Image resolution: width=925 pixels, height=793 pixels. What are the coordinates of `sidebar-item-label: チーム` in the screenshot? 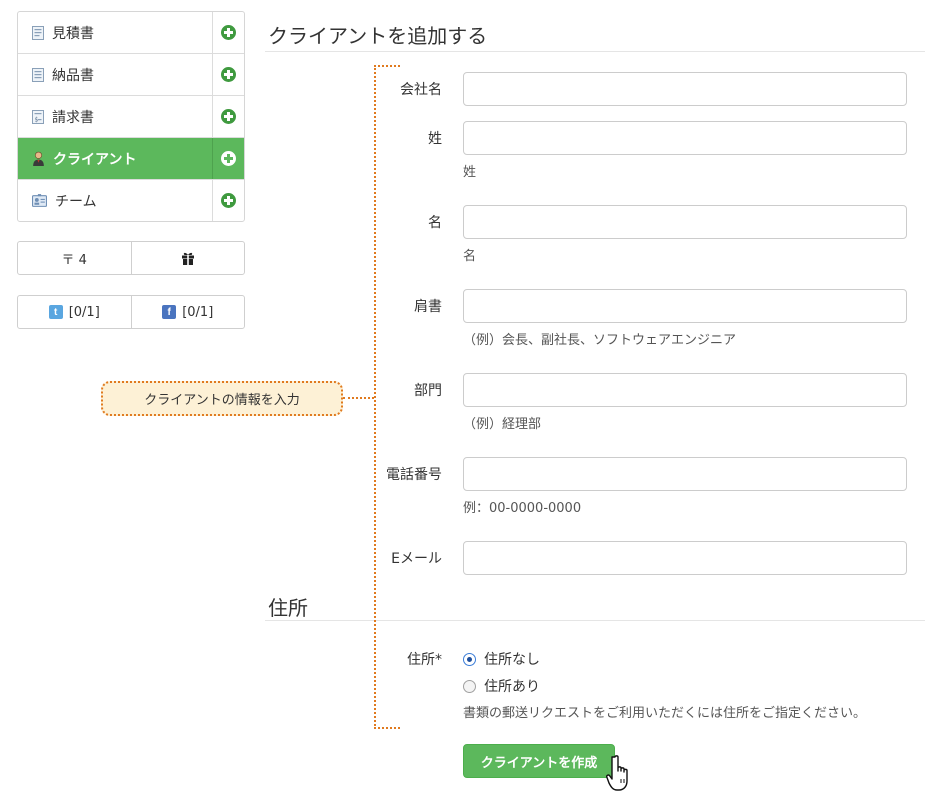 It's located at (76, 201).